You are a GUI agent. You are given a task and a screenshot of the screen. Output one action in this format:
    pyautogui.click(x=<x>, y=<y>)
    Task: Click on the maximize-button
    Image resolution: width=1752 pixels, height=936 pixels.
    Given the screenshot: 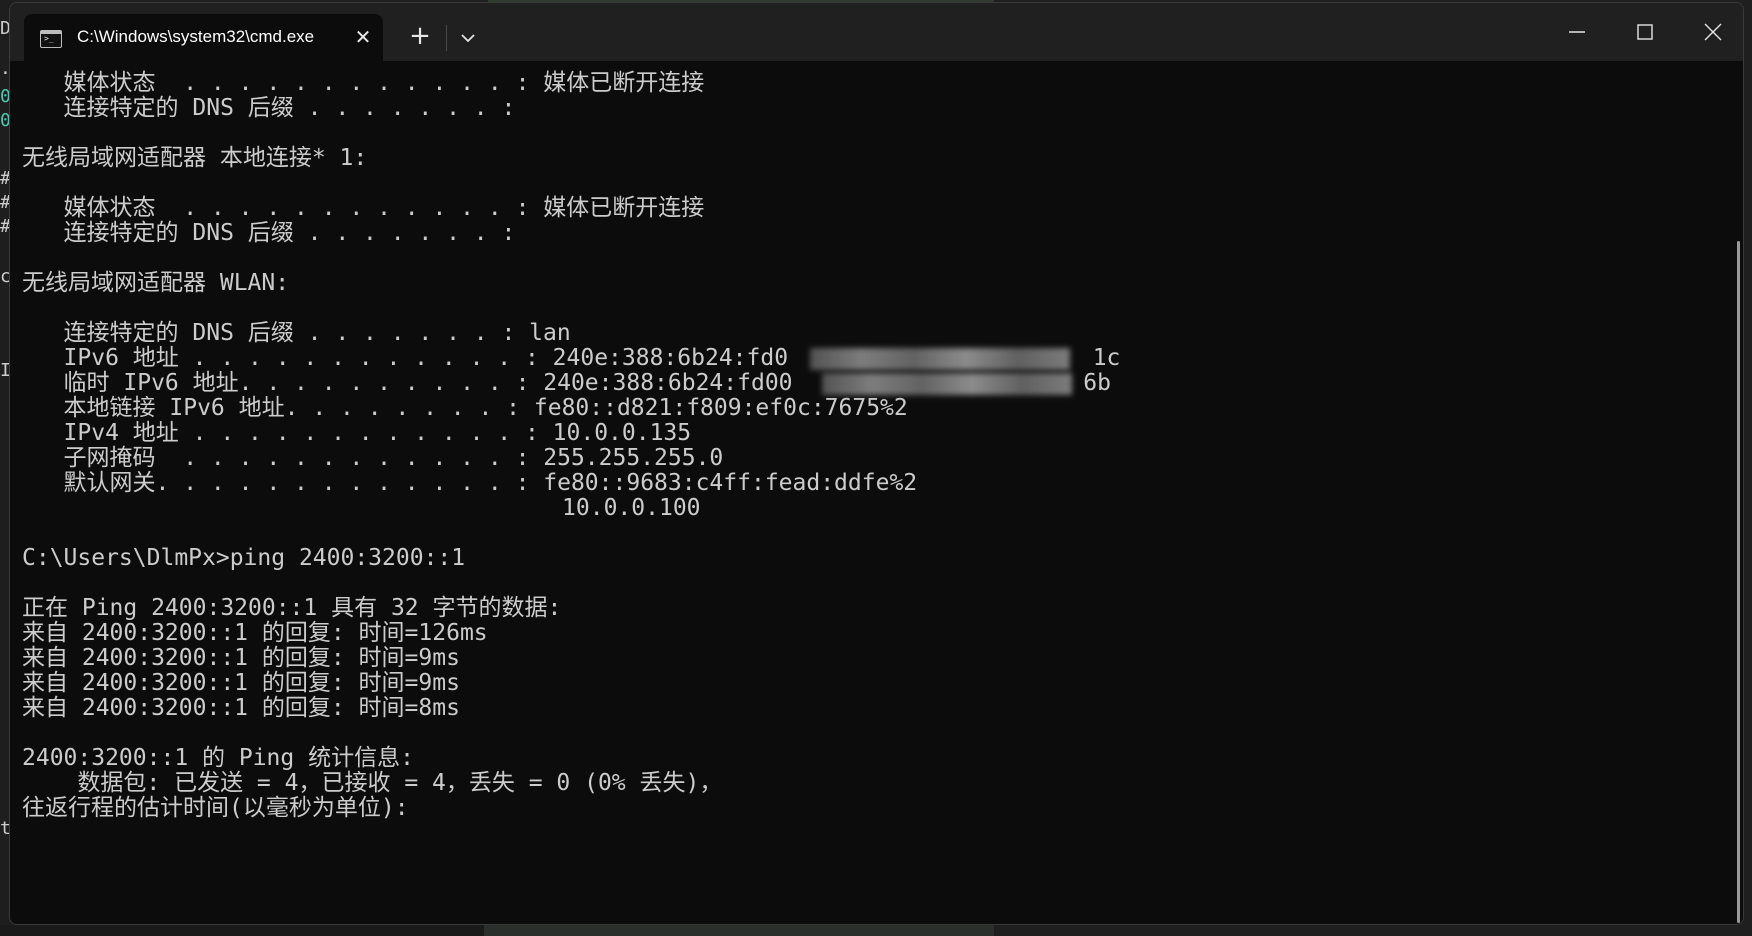 What is the action you would take?
    pyautogui.click(x=1645, y=32)
    